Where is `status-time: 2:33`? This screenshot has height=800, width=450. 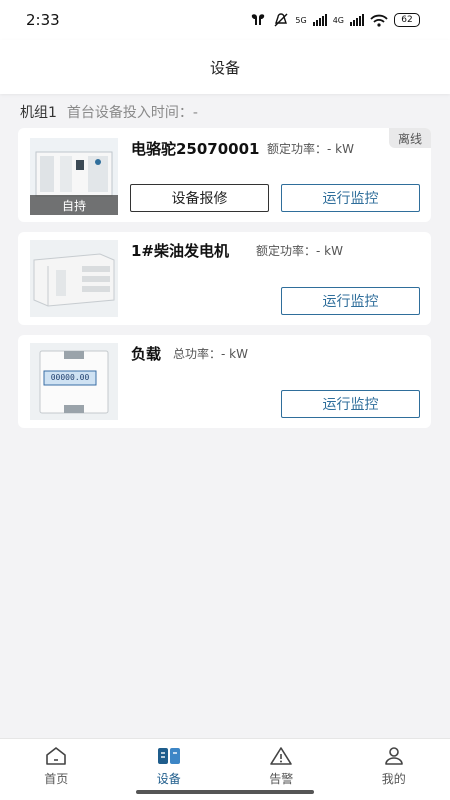
status-time: 2:33 is located at coordinates (43, 20).